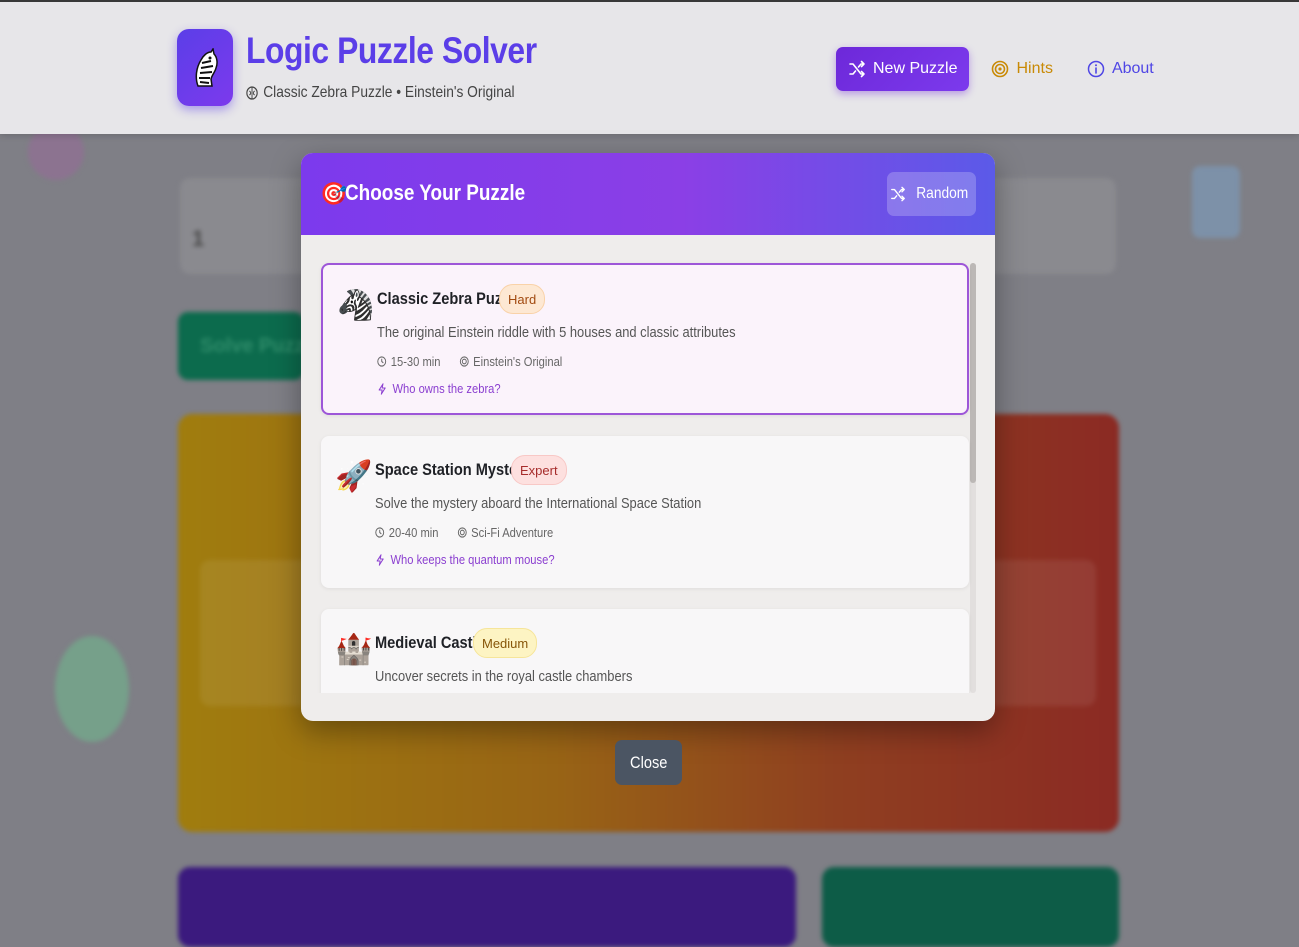 Image resolution: width=1299 pixels, height=947 pixels. I want to click on app-logo, so click(205, 67).